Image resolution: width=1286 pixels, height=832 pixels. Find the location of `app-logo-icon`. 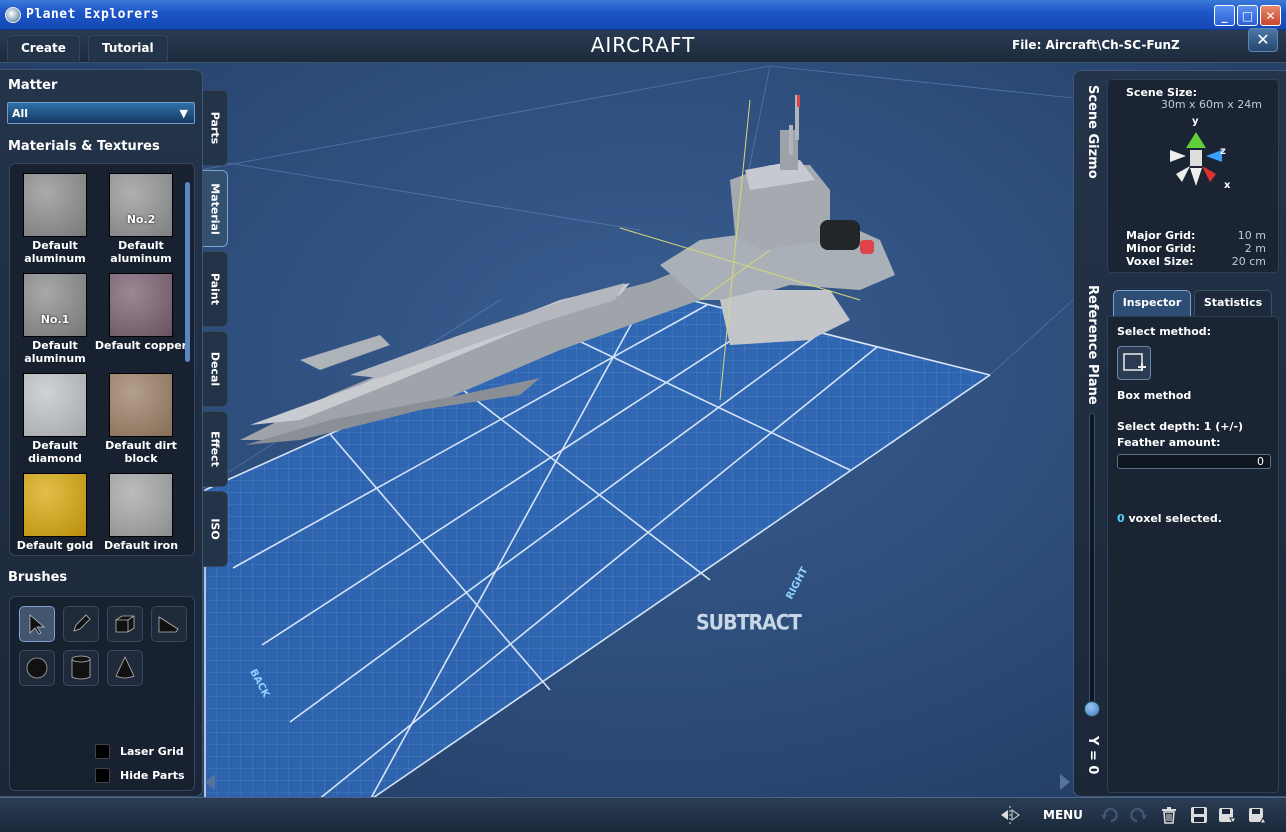

app-logo-icon is located at coordinates (13, 15).